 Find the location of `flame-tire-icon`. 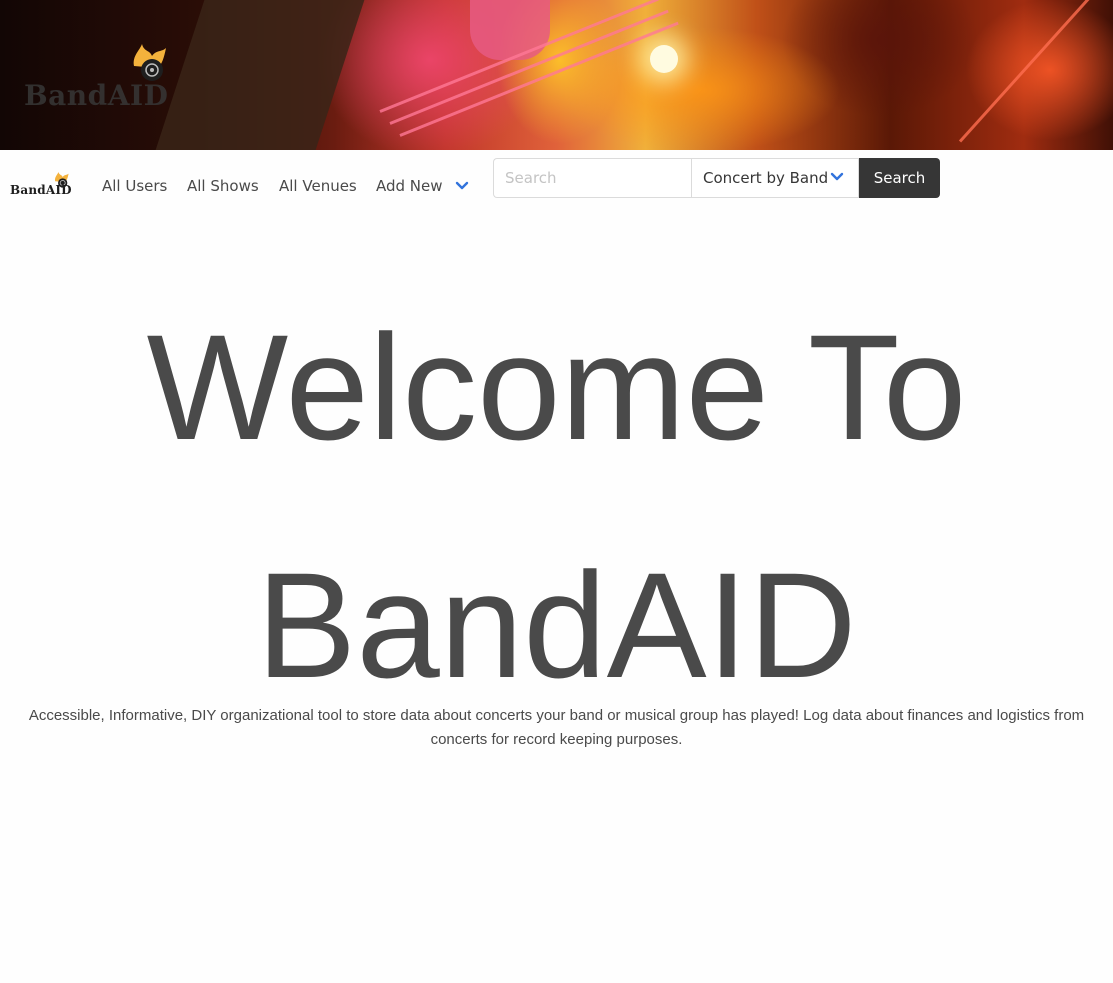

flame-tire-icon is located at coordinates (149, 62).